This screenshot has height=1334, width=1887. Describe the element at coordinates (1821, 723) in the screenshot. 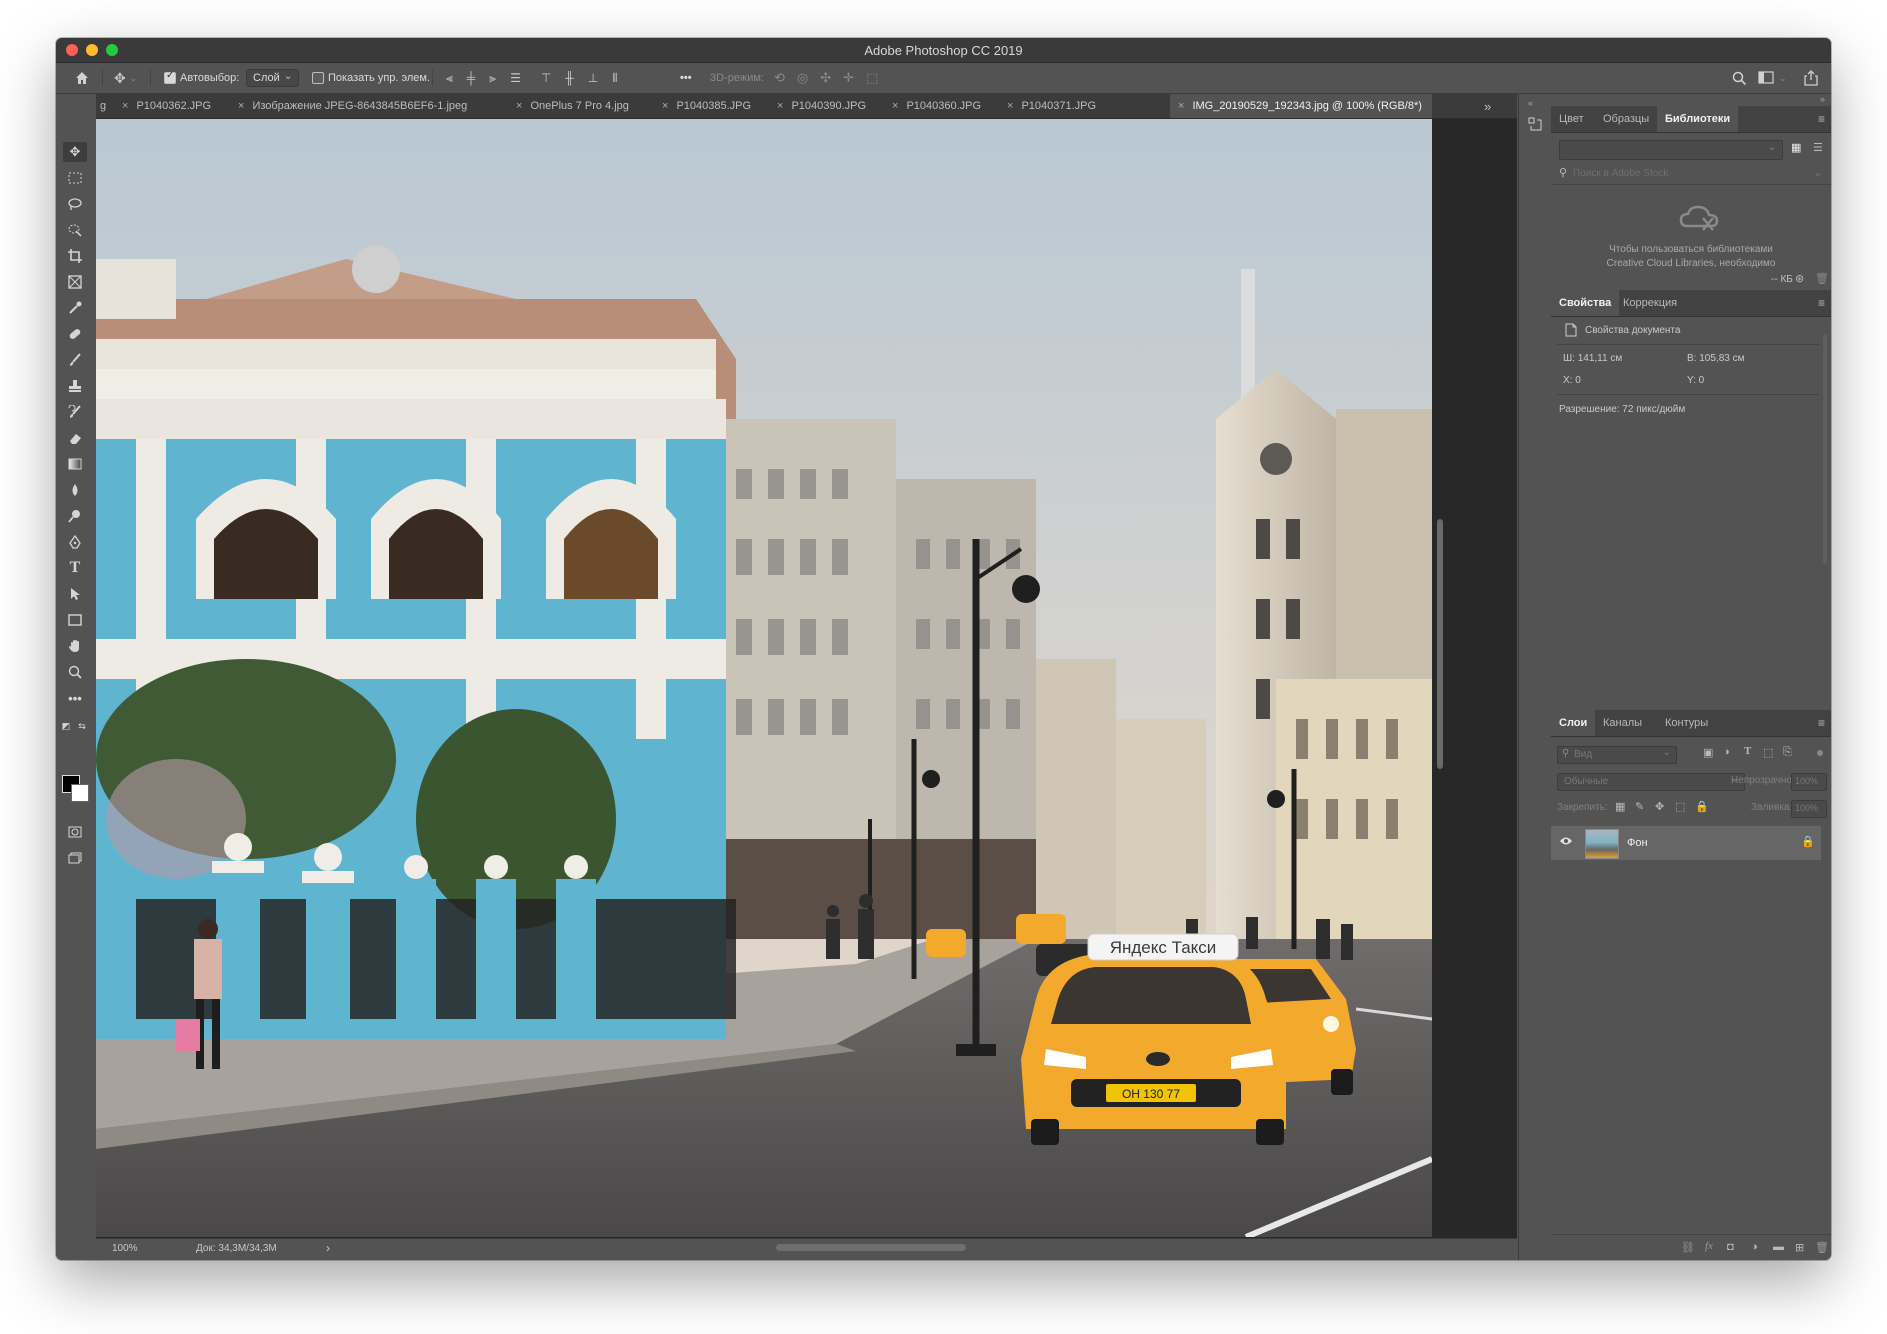

I see `panel-menu-icon: ≡` at that location.